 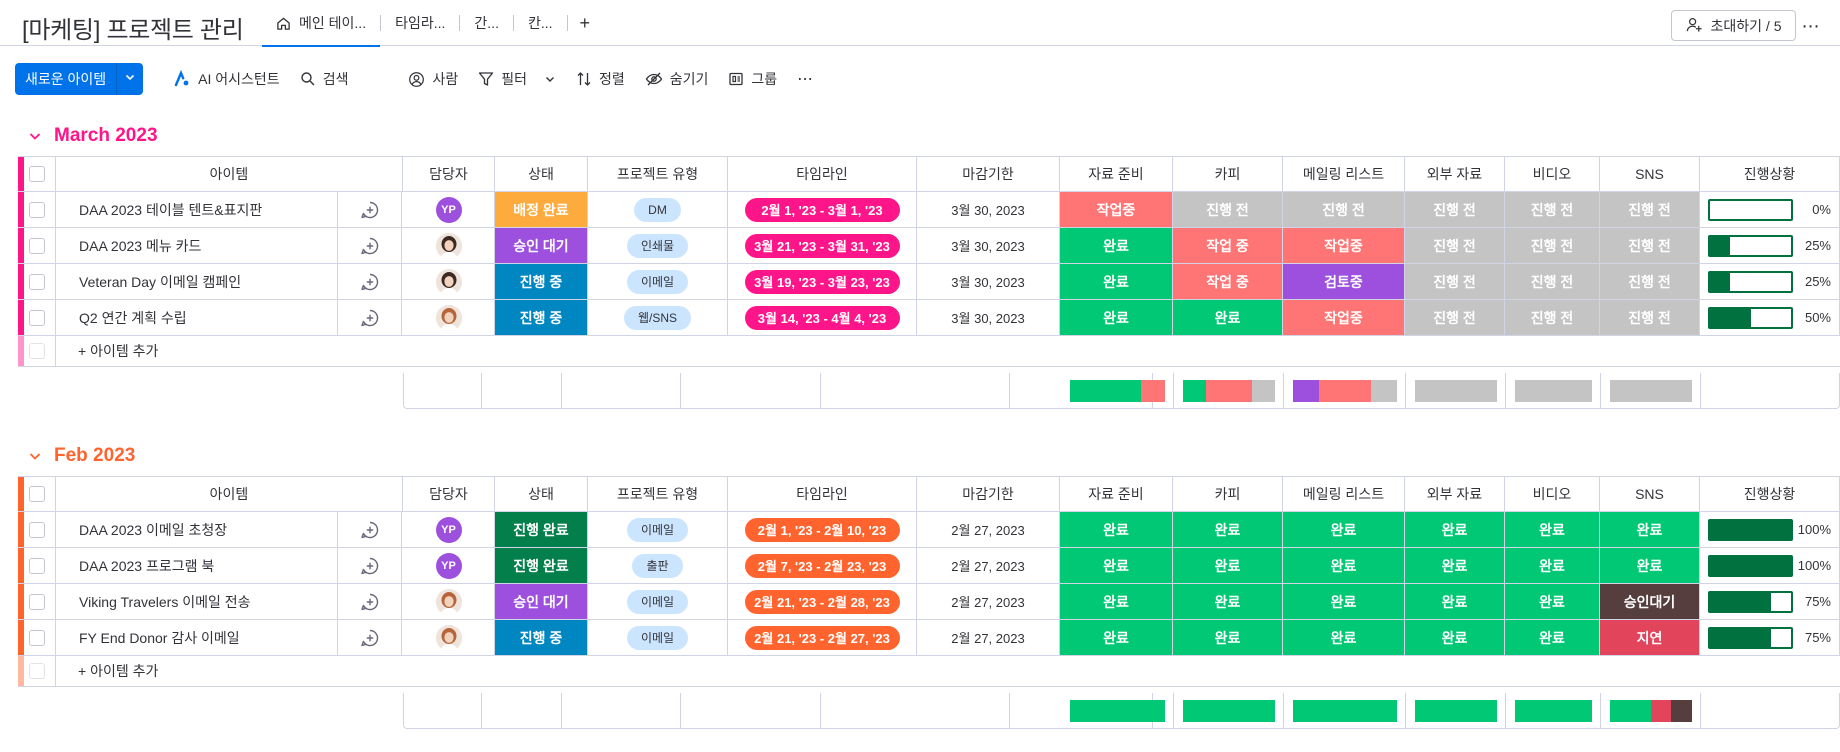 I want to click on deadline-cell: 2월 27, 2023, so click(x=988, y=637).